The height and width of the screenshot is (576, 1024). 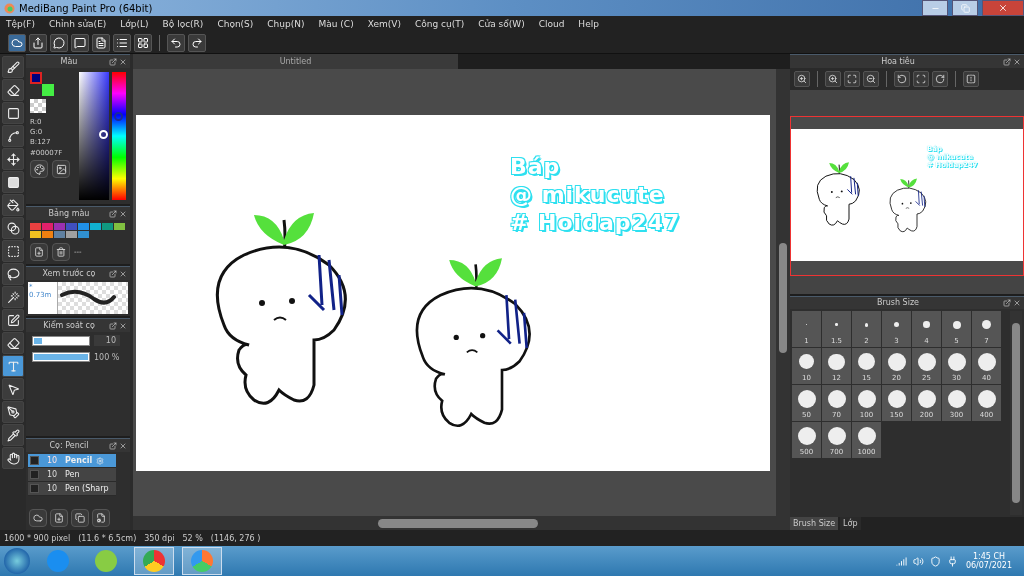 I want to click on new-palette-button, so click(x=39, y=252).